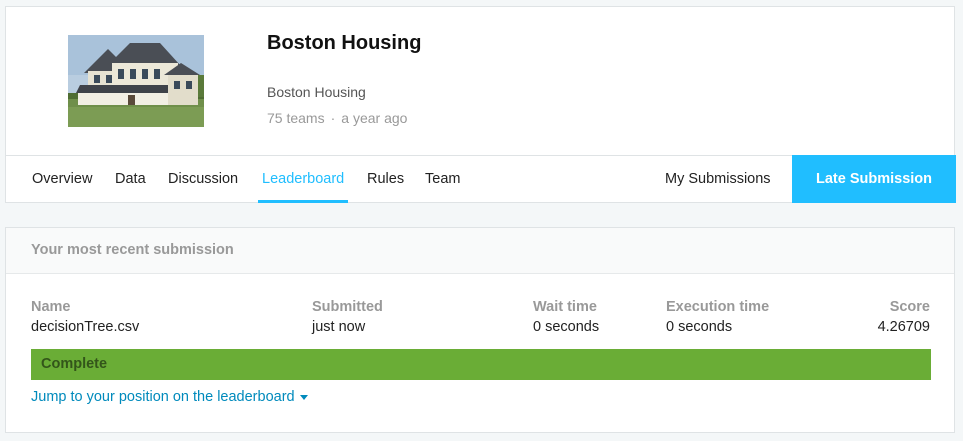 This screenshot has width=963, height=441. I want to click on score-label: Score, so click(909, 307).